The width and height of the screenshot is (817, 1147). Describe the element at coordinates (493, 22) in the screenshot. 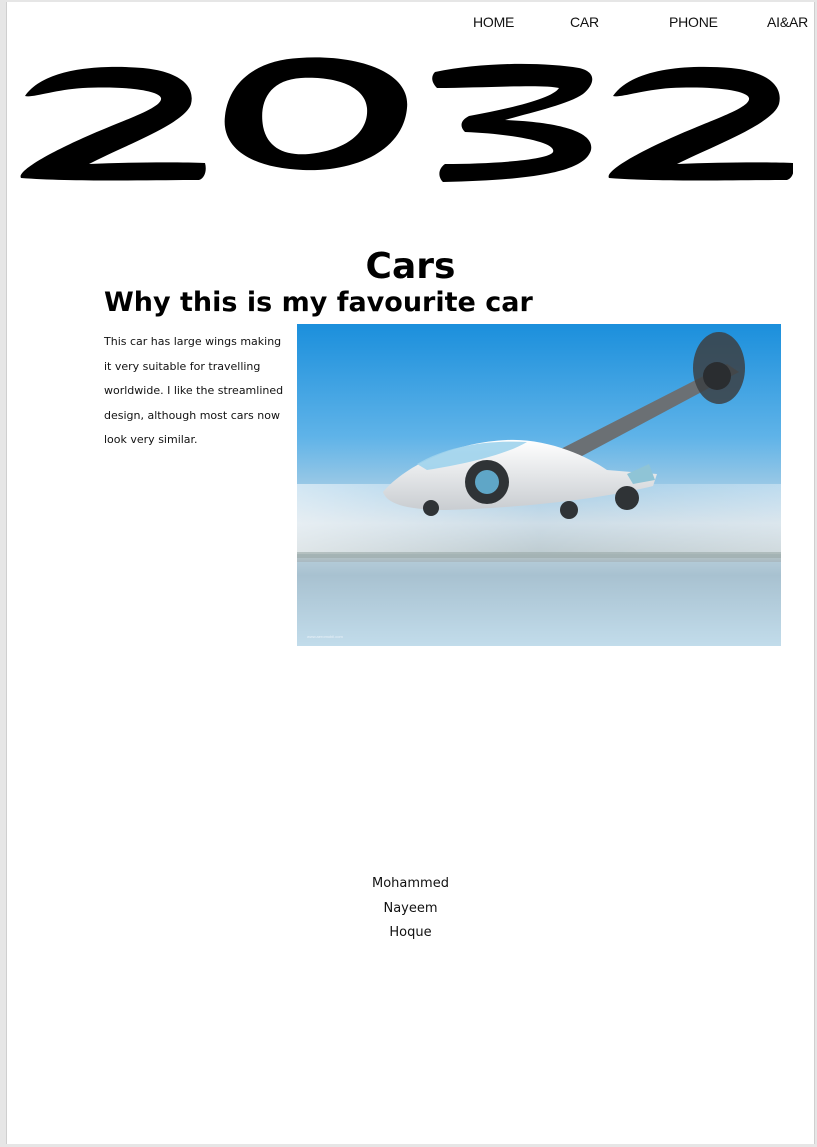

I see `nav-link-home: HOME` at that location.